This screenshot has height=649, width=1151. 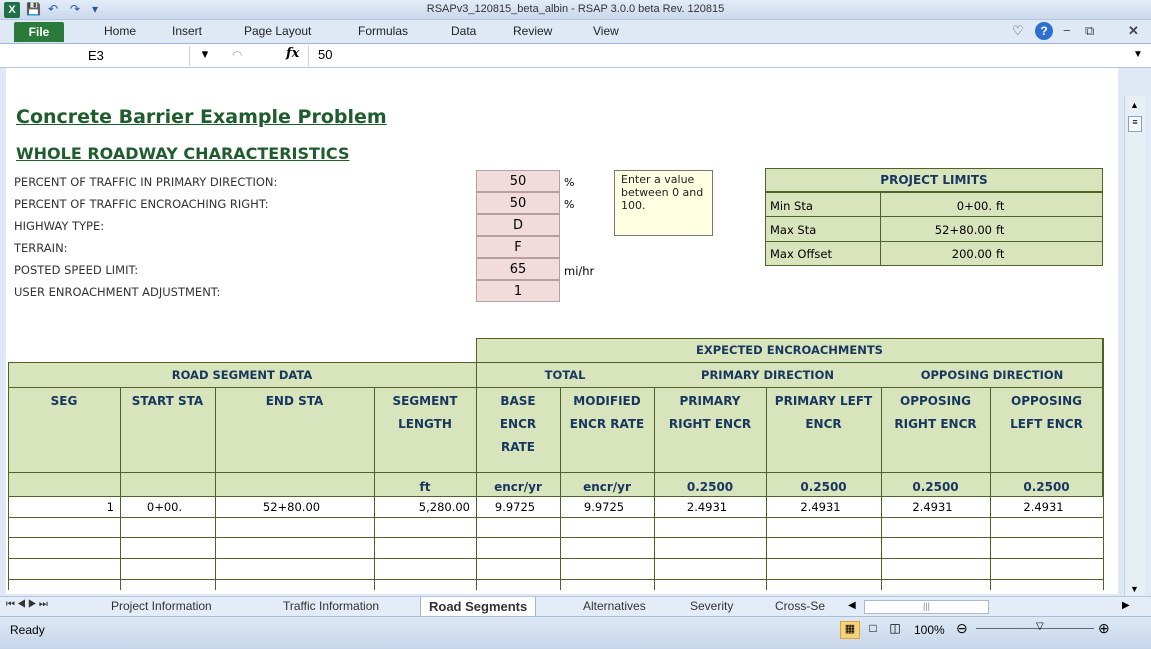 I want to click on tab-file: File, so click(x=39, y=32).